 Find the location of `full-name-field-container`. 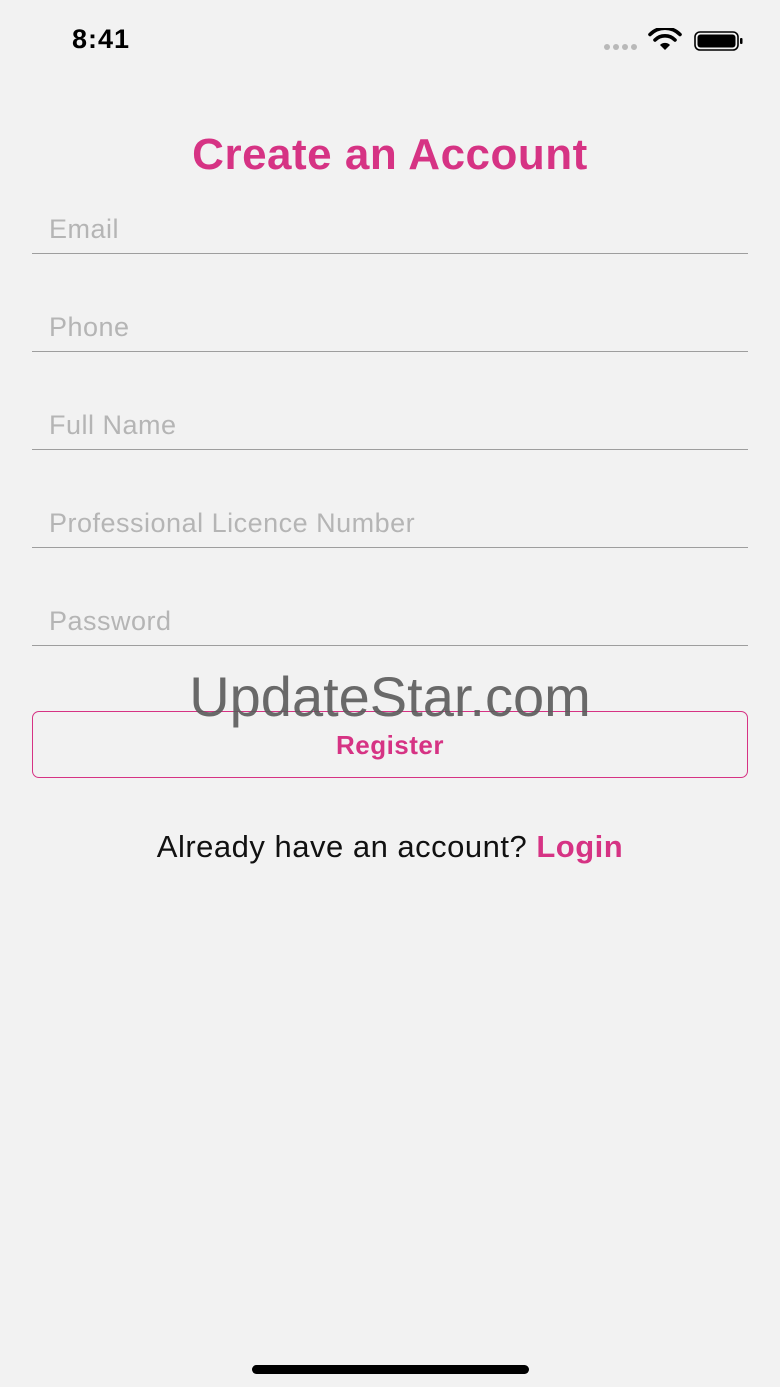

full-name-field-container is located at coordinates (390, 419).